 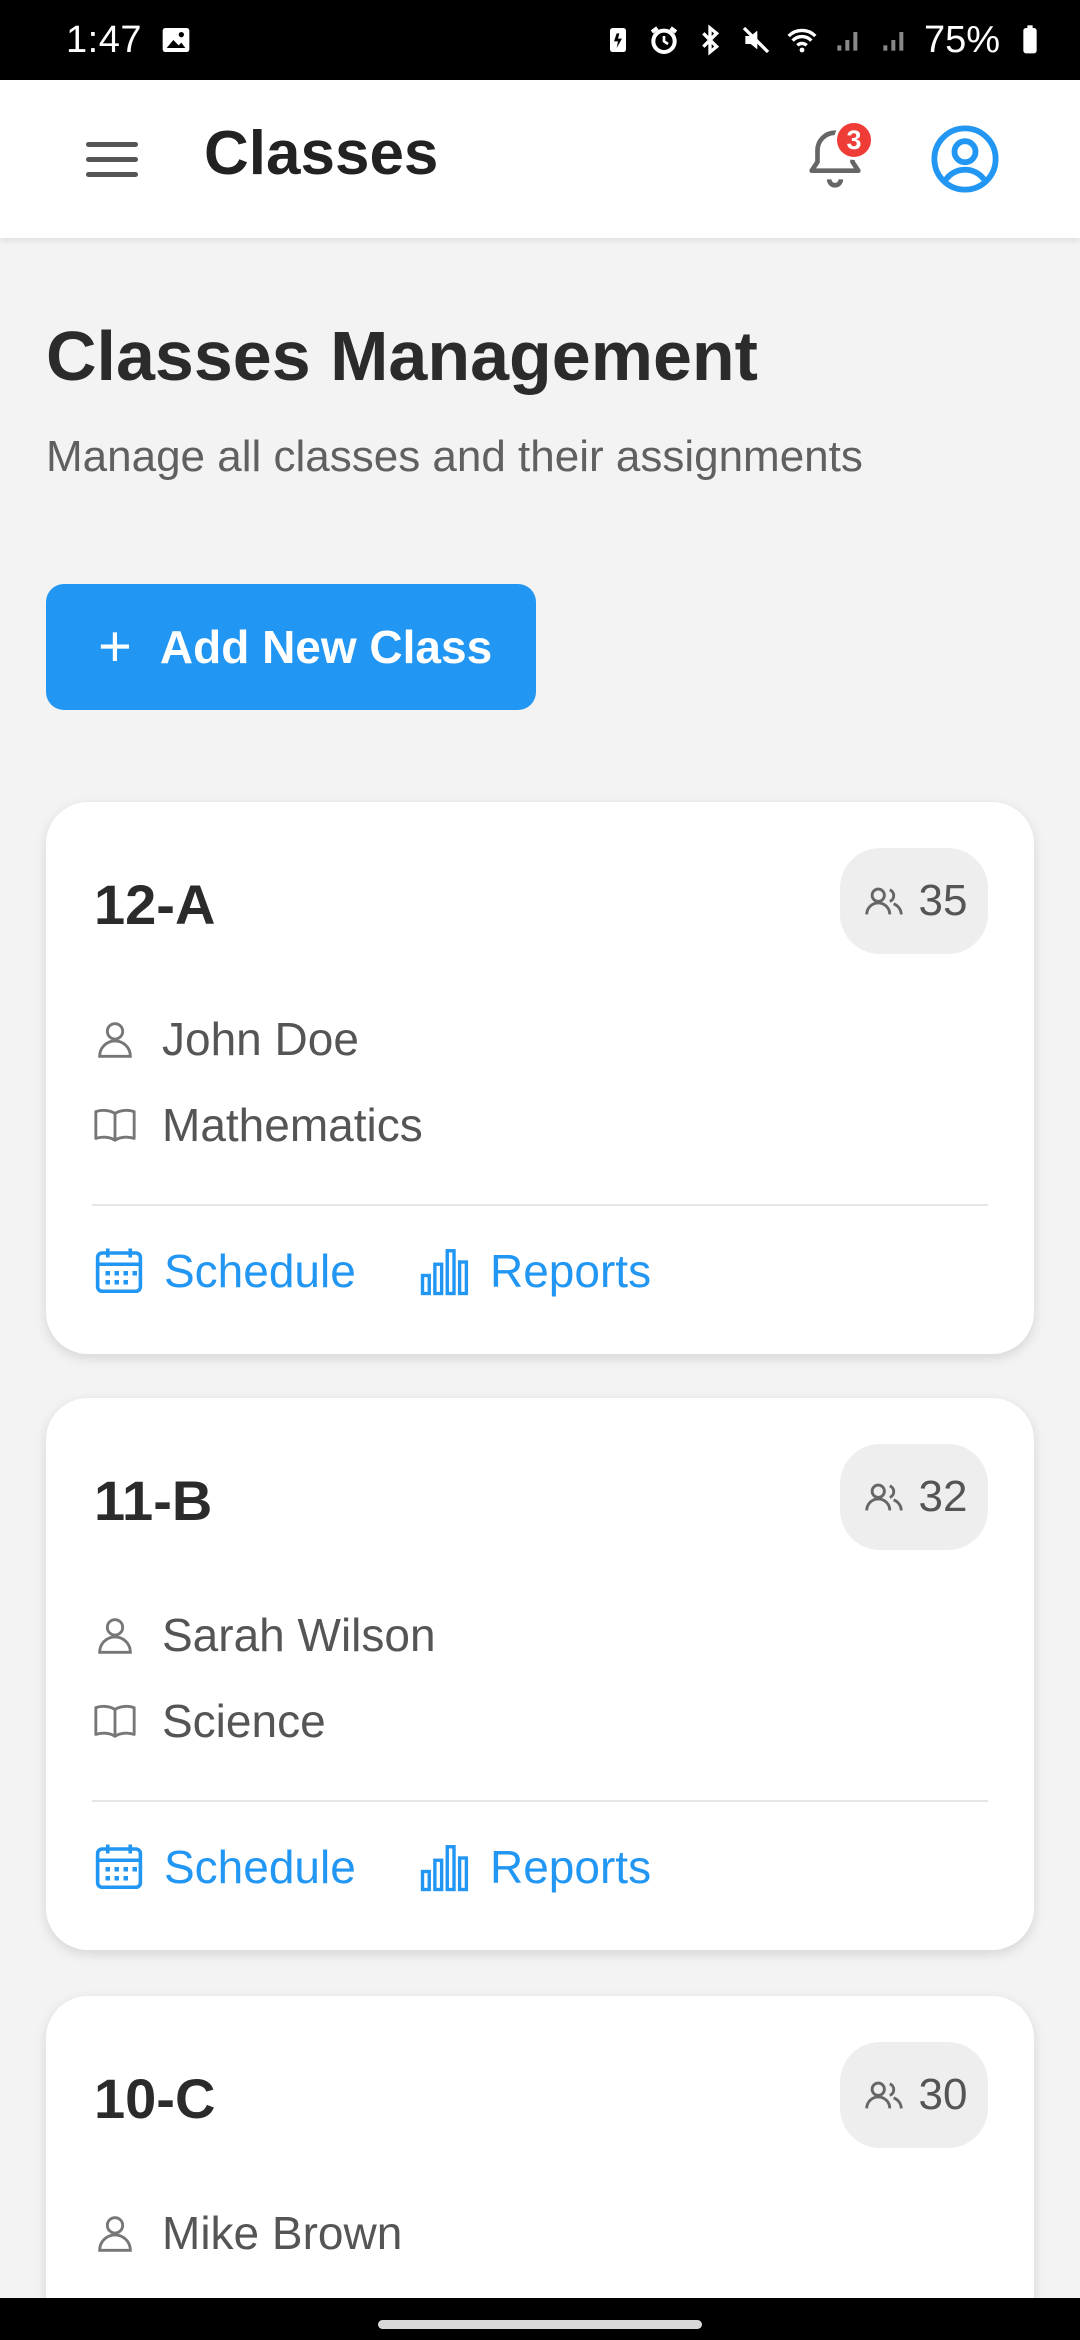 What do you see at coordinates (943, 900) in the screenshot?
I see `student-count: 35` at bounding box center [943, 900].